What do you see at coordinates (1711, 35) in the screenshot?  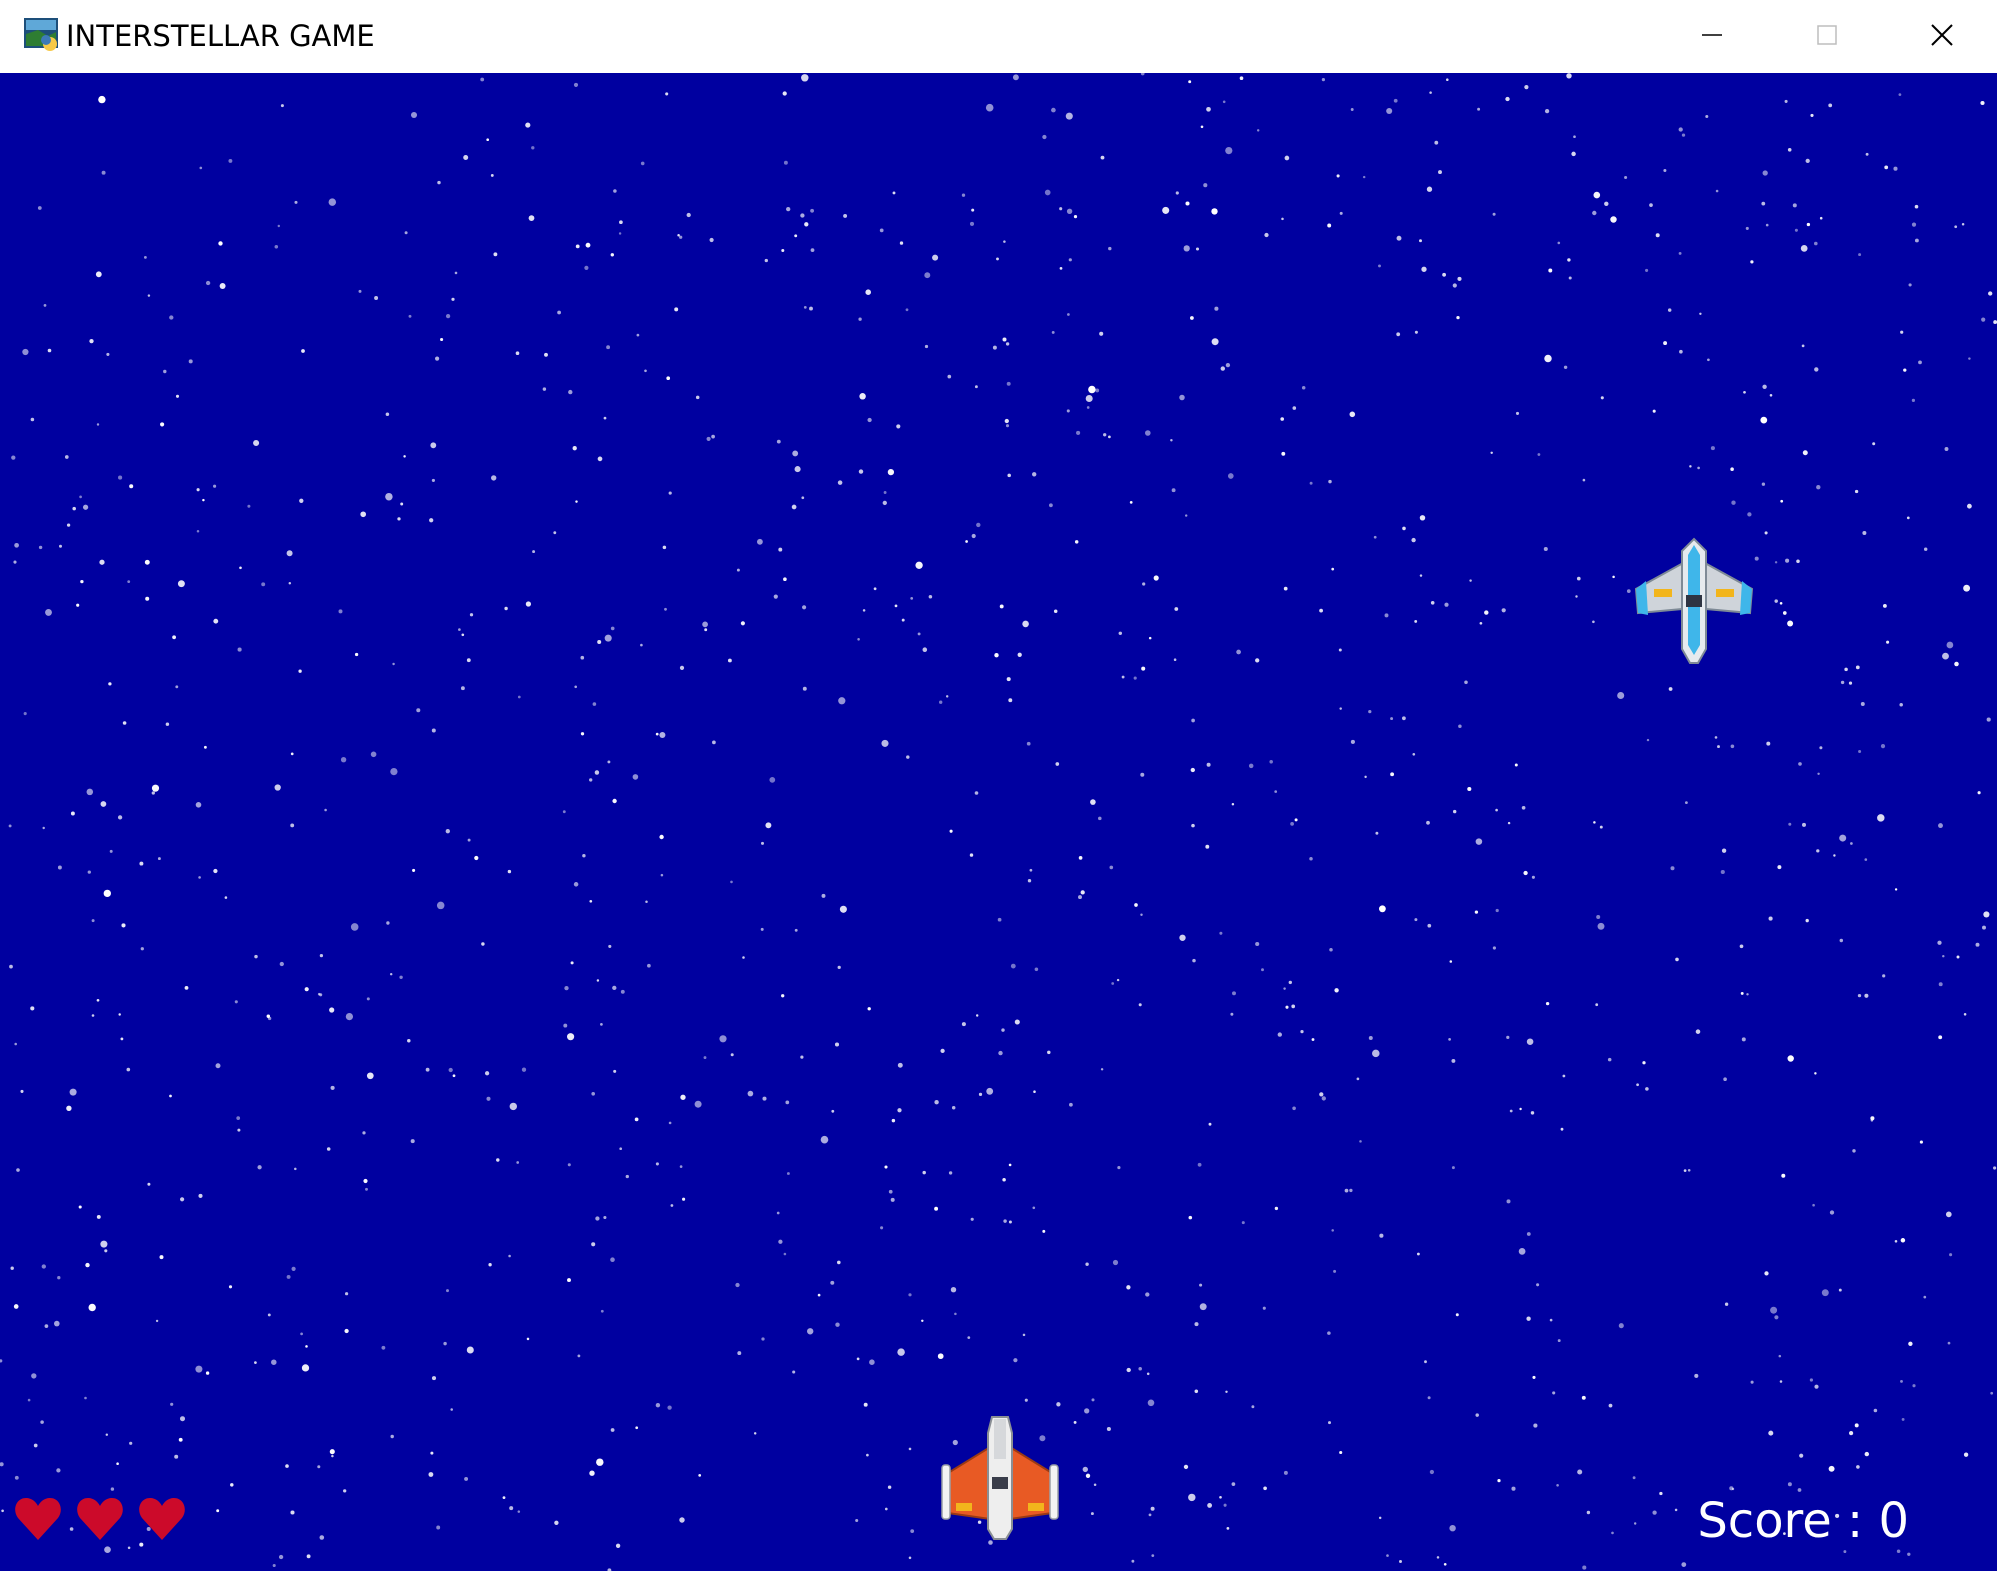 I see `minimize-button` at bounding box center [1711, 35].